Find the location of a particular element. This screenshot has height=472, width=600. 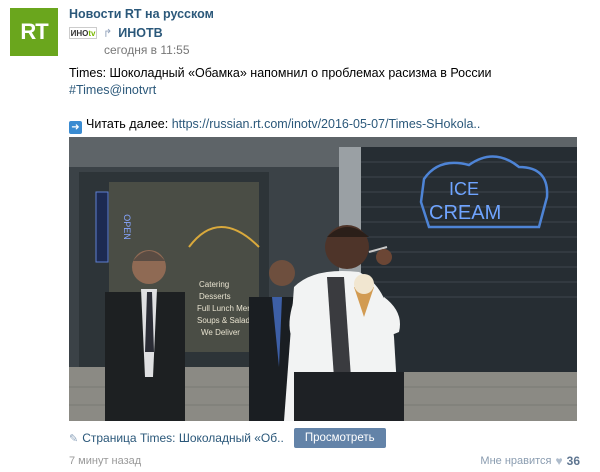

group-avatar: RT is located at coordinates (34, 32).